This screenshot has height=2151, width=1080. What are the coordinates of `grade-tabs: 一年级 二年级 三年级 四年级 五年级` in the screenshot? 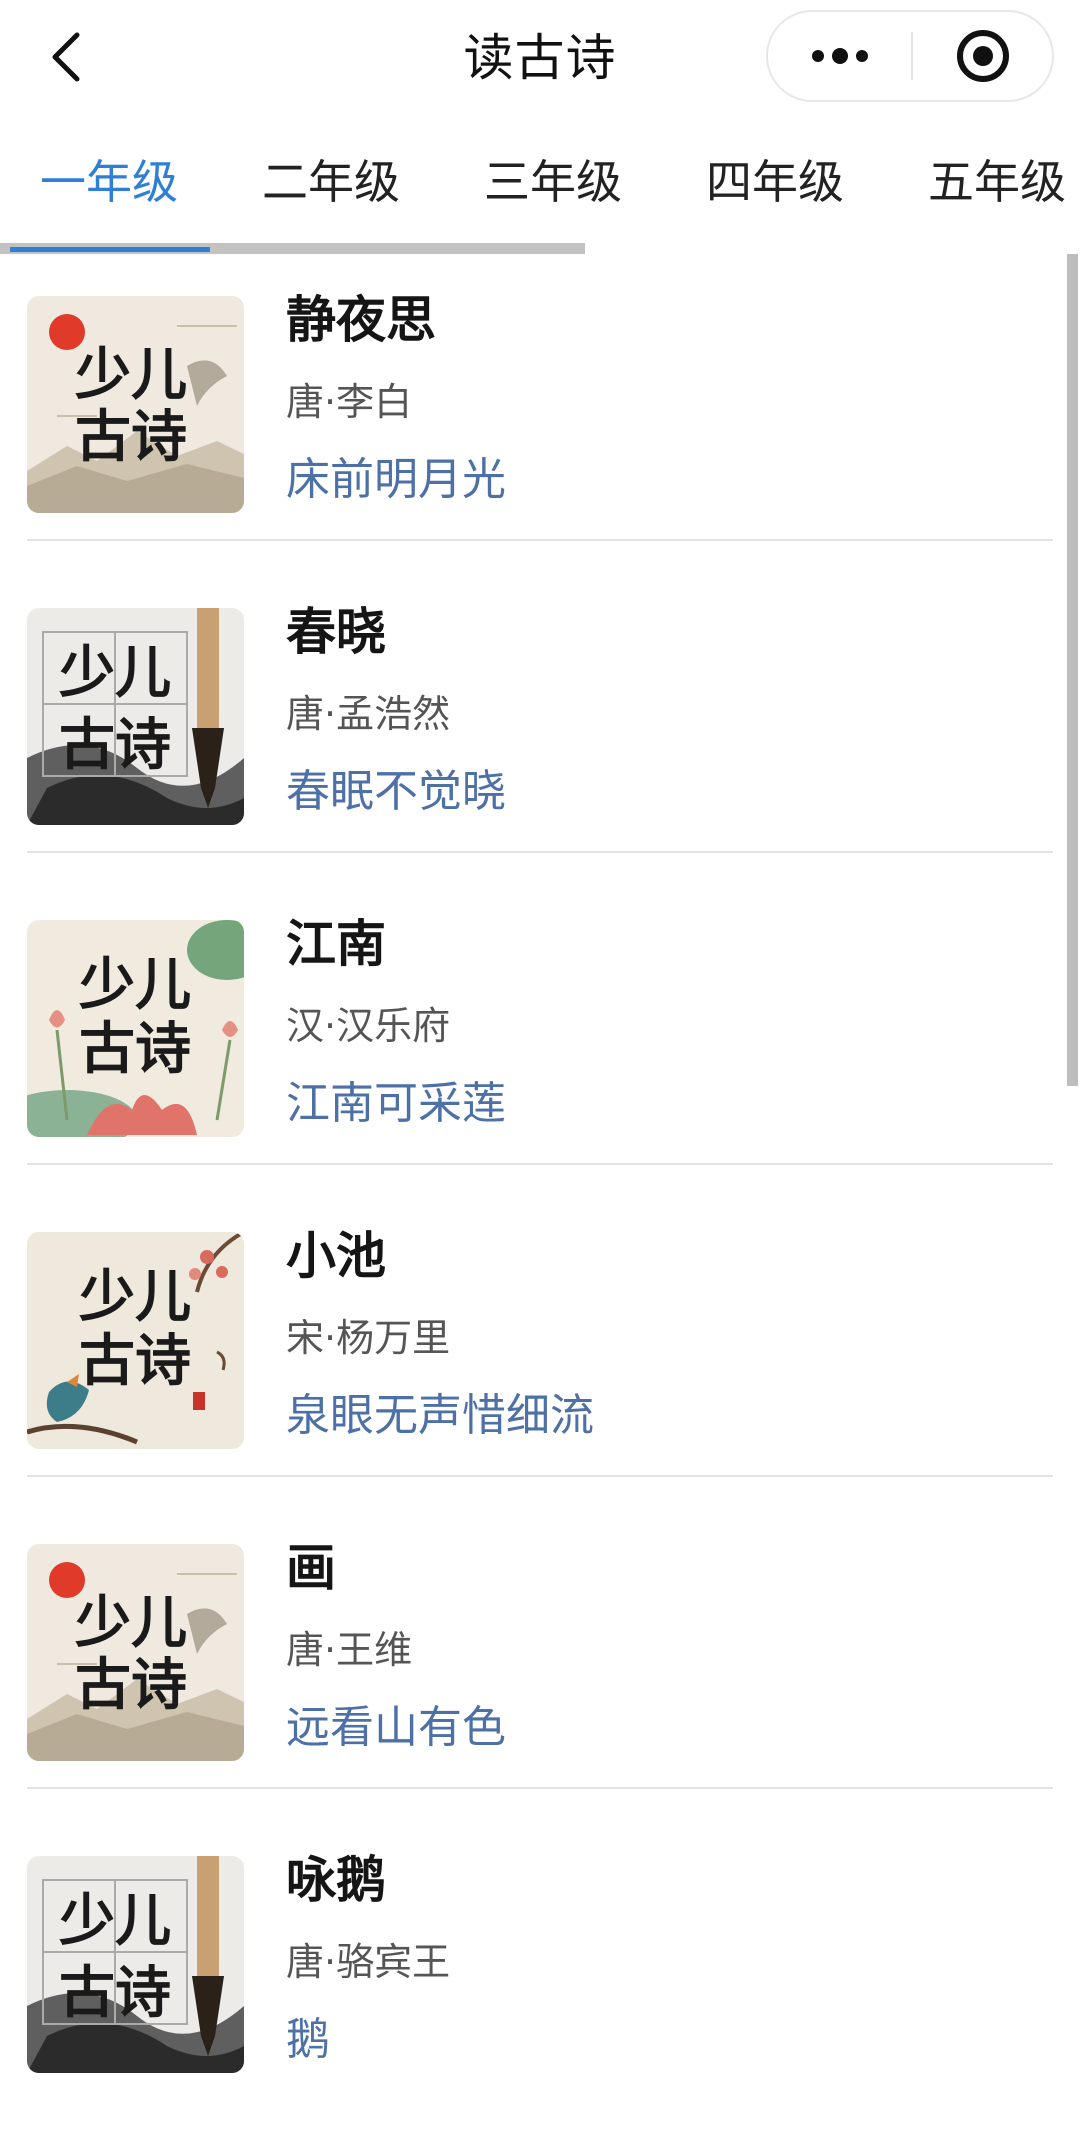 It's located at (540, 192).